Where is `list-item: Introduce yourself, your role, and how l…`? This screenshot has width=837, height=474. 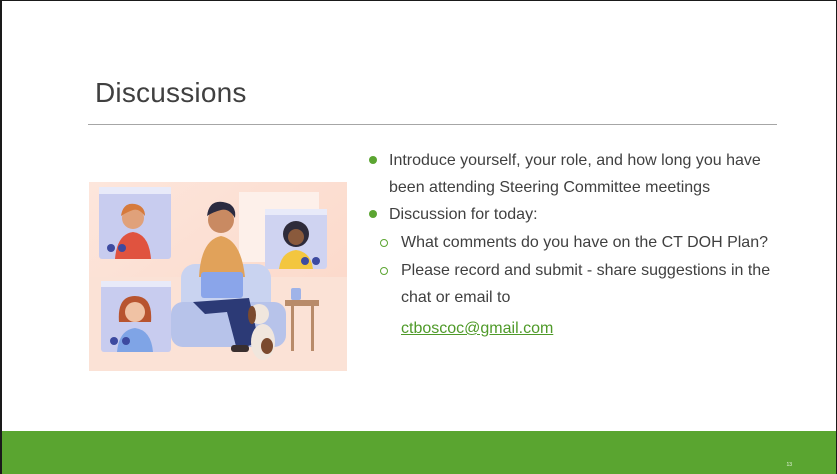
list-item: Introduce yourself, your role, and how l… is located at coordinates (574, 174).